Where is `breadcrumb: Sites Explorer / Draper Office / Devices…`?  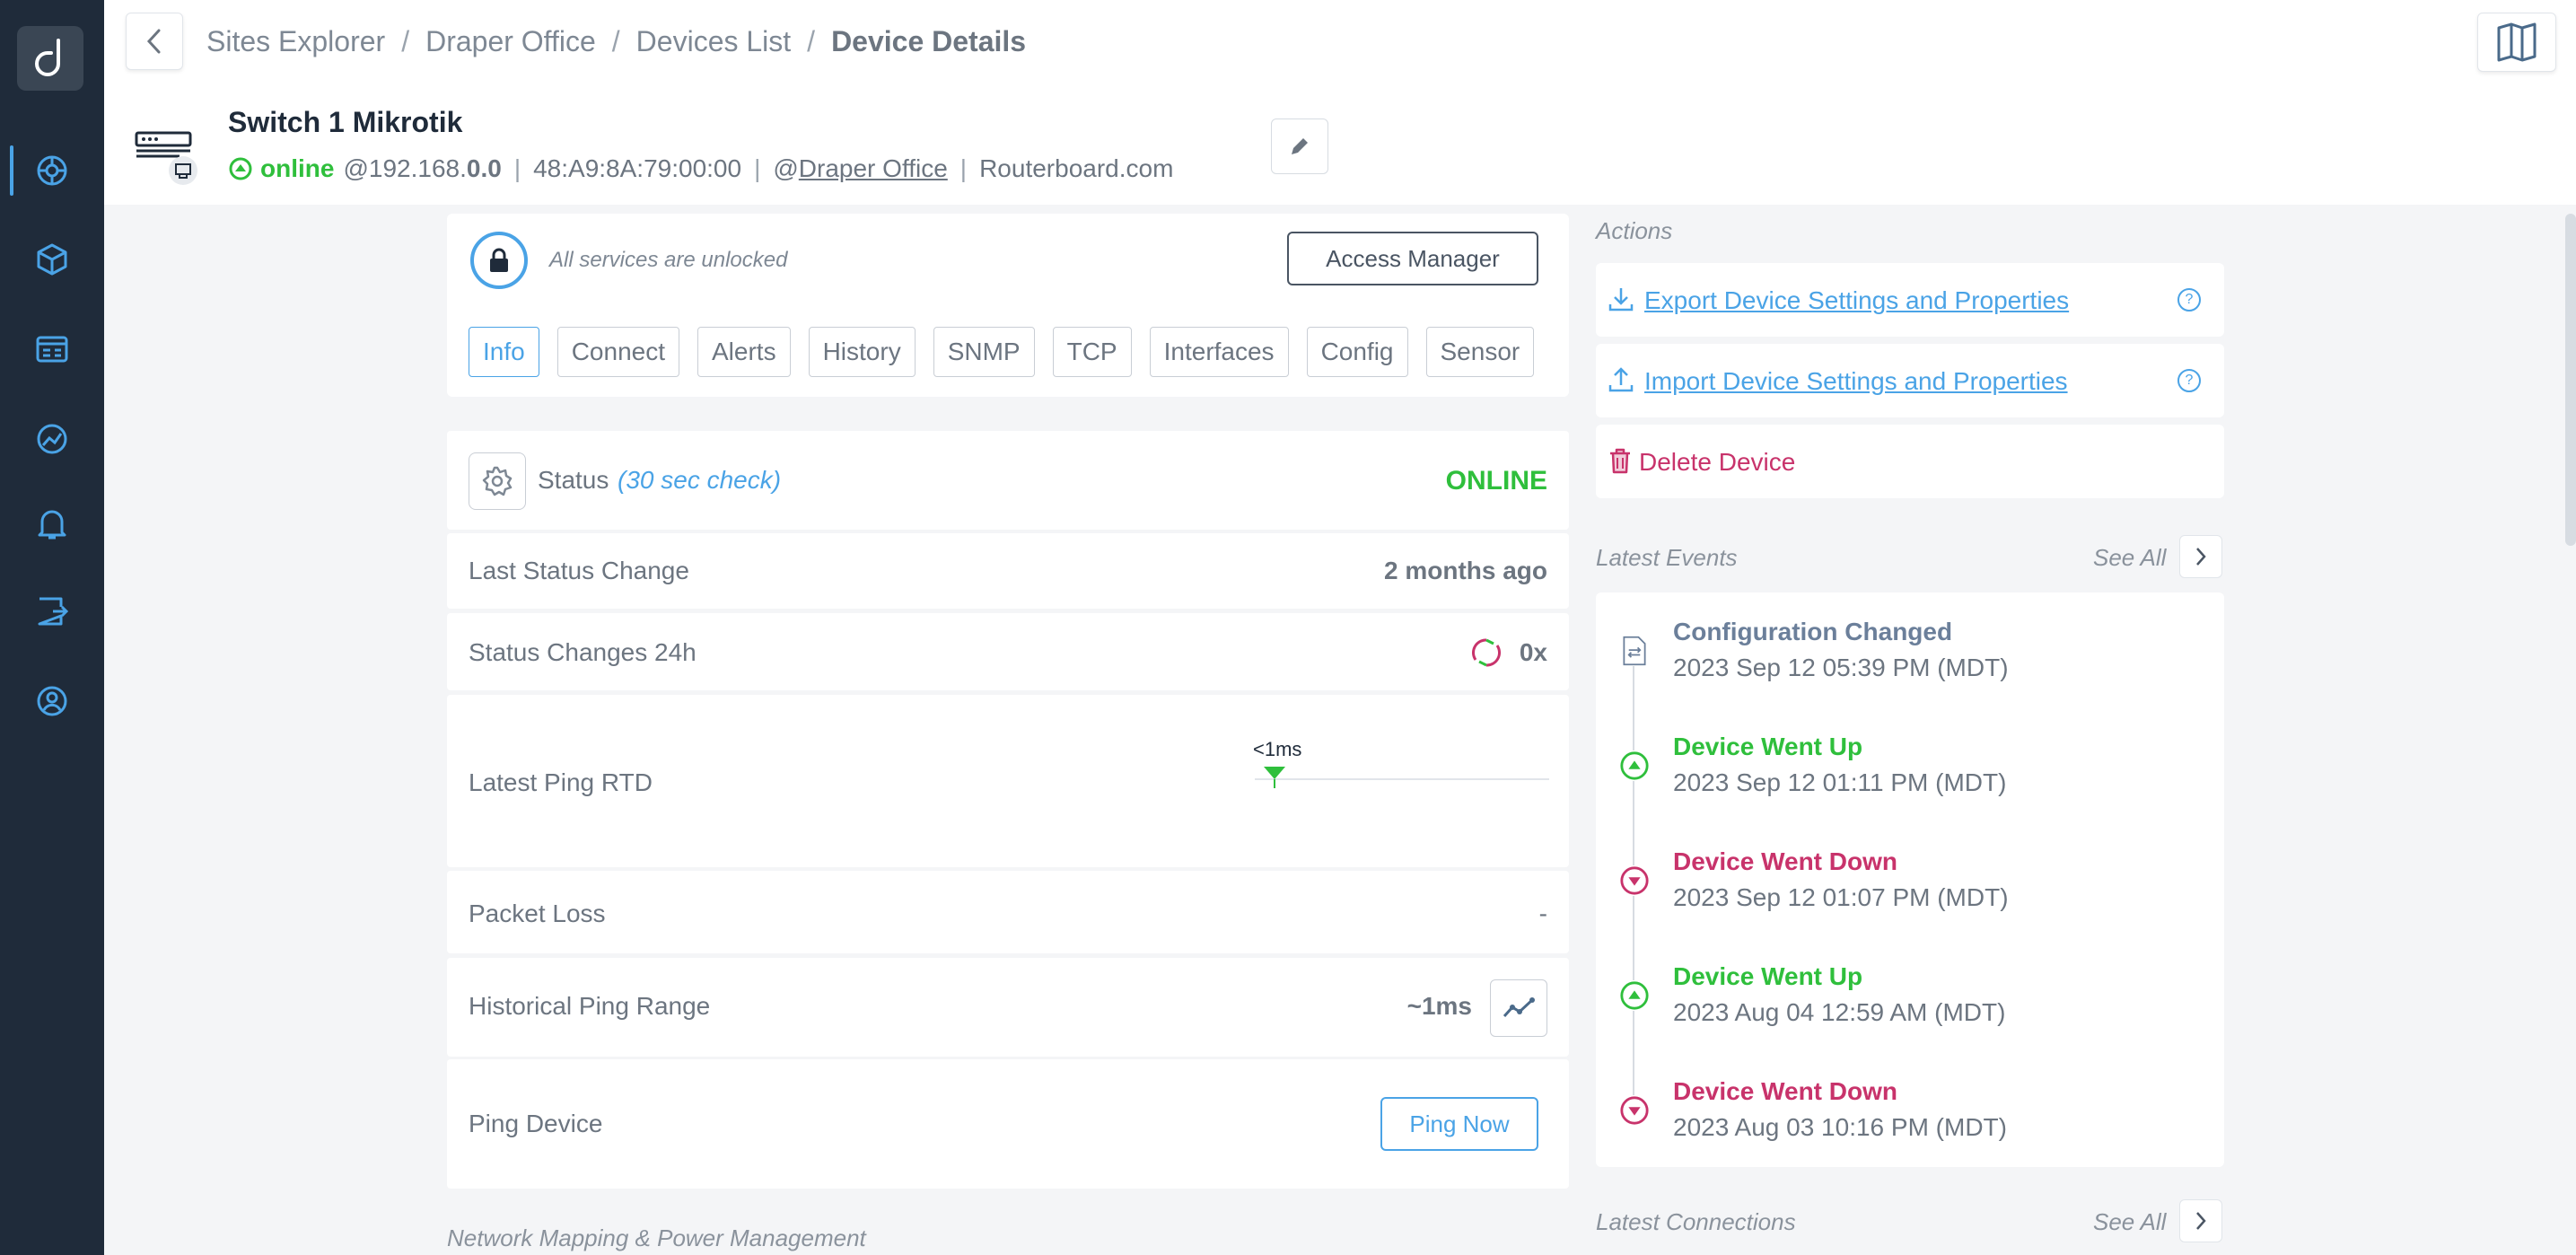
breadcrumb: Sites Explorer / Draper Office / Devices… is located at coordinates (616, 42).